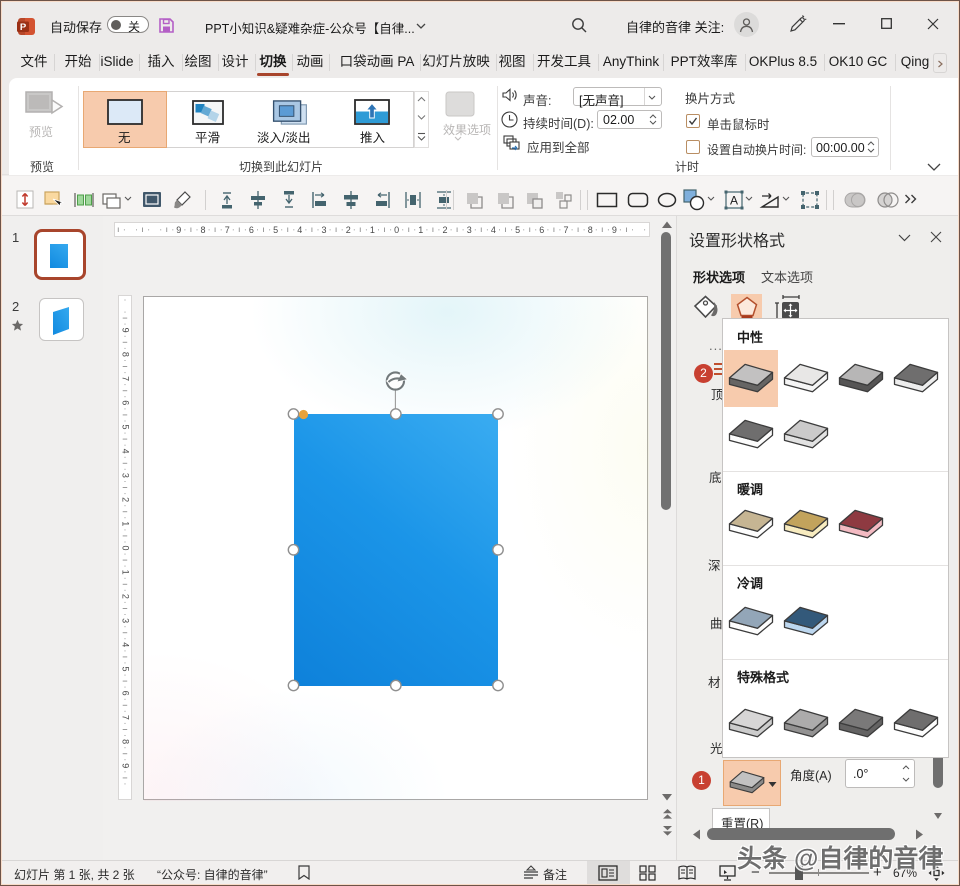 The image size is (960, 886). What do you see at coordinates (734, 201) in the screenshot?
I see `svg-text: A` at bounding box center [734, 201].